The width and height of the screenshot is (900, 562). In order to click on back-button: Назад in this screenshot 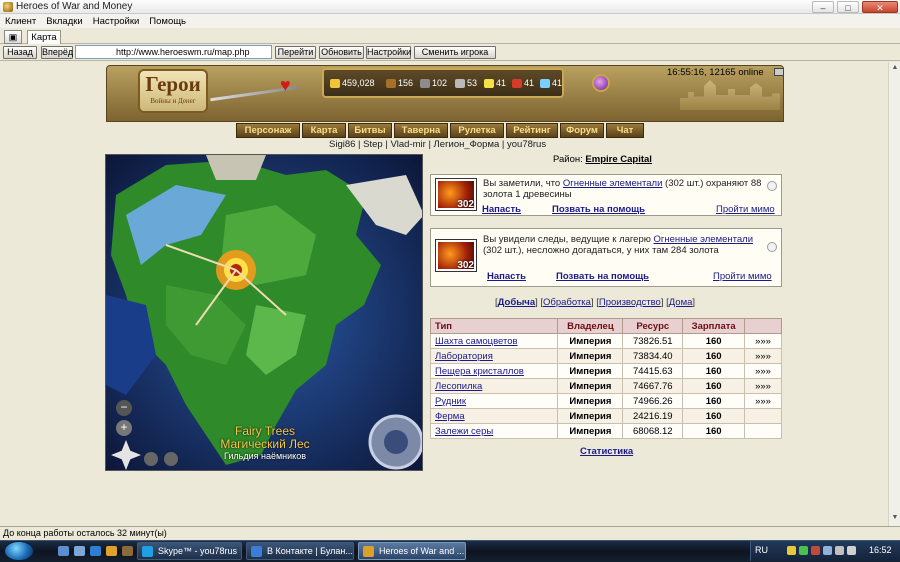, I will do `click(20, 52)`.